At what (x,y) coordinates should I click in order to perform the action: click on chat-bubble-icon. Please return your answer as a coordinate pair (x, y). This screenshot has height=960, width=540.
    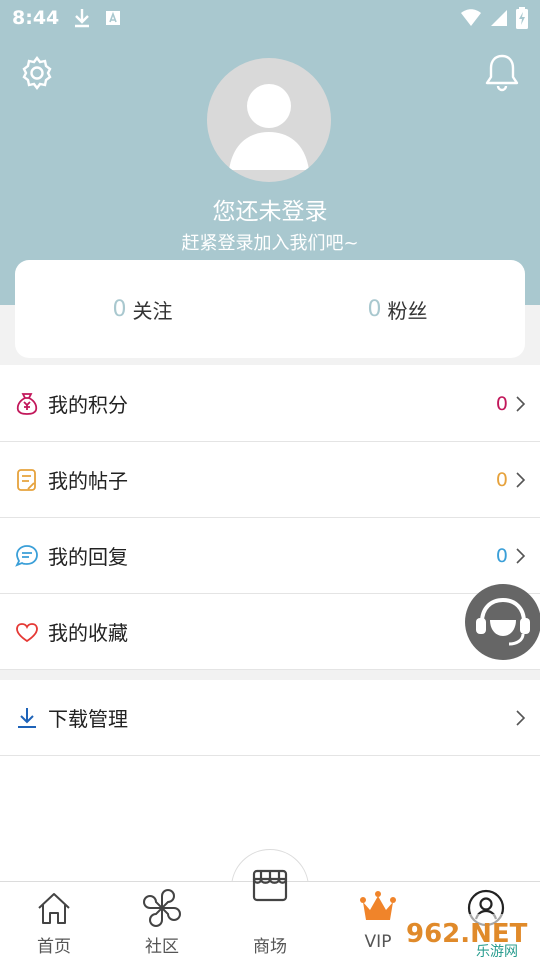
    Looking at the image, I should click on (26, 555).